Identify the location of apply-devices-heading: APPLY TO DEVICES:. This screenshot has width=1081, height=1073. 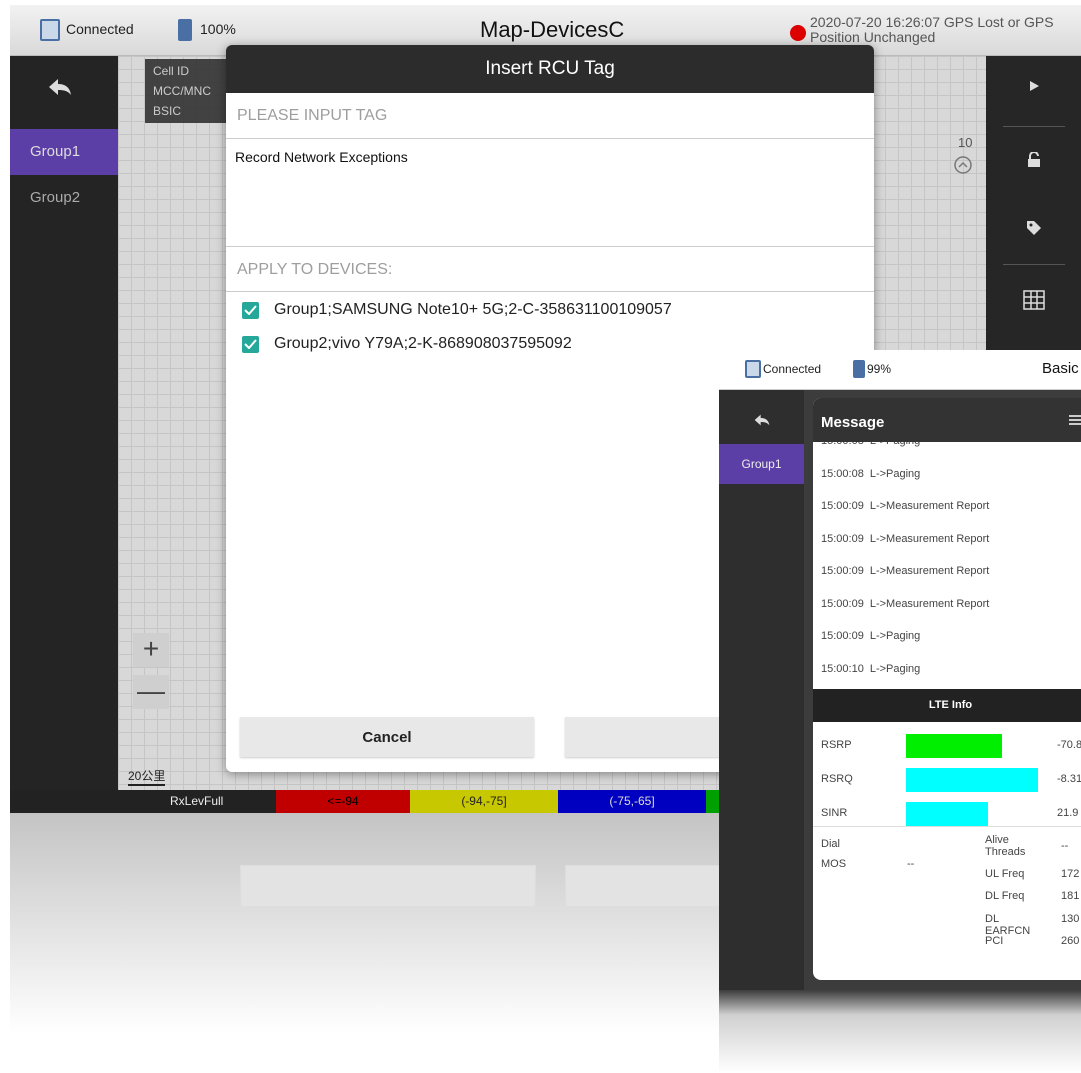
(550, 269).